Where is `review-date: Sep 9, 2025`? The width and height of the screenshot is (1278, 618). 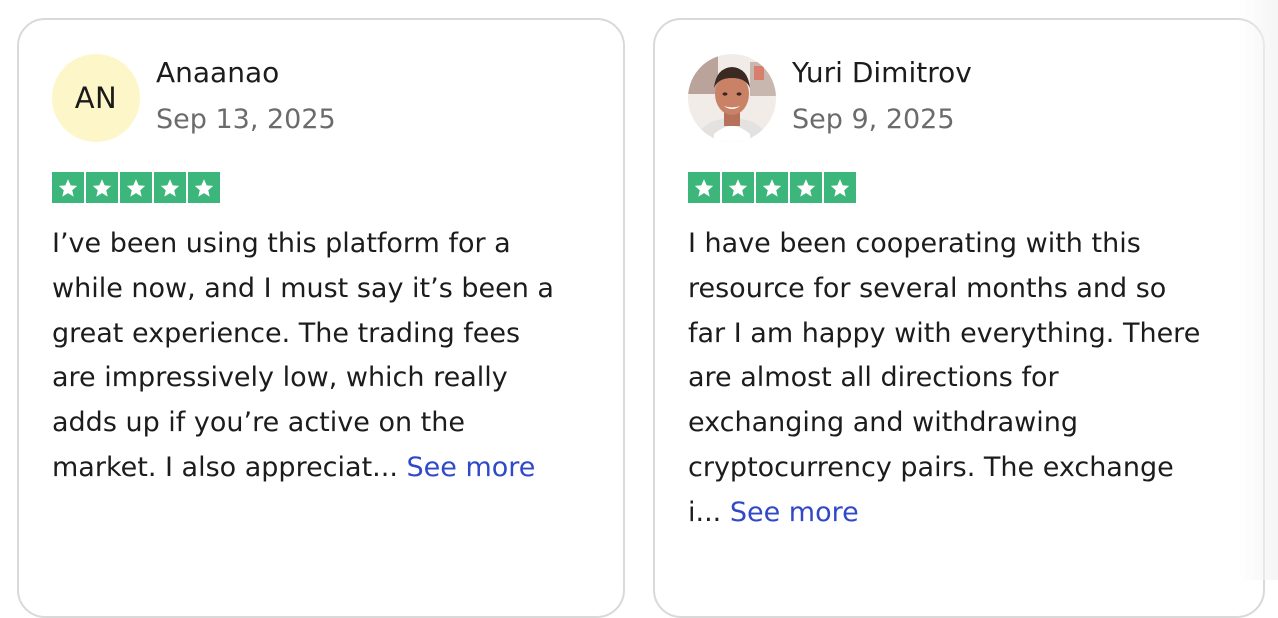
review-date: Sep 9, 2025 is located at coordinates (873, 119).